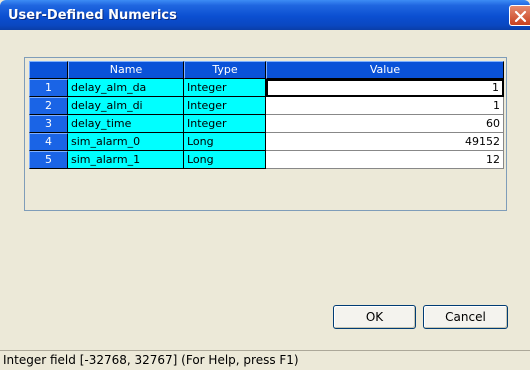 This screenshot has height=370, width=530. What do you see at coordinates (465, 317) in the screenshot?
I see `cancel-button: Cancel` at bounding box center [465, 317].